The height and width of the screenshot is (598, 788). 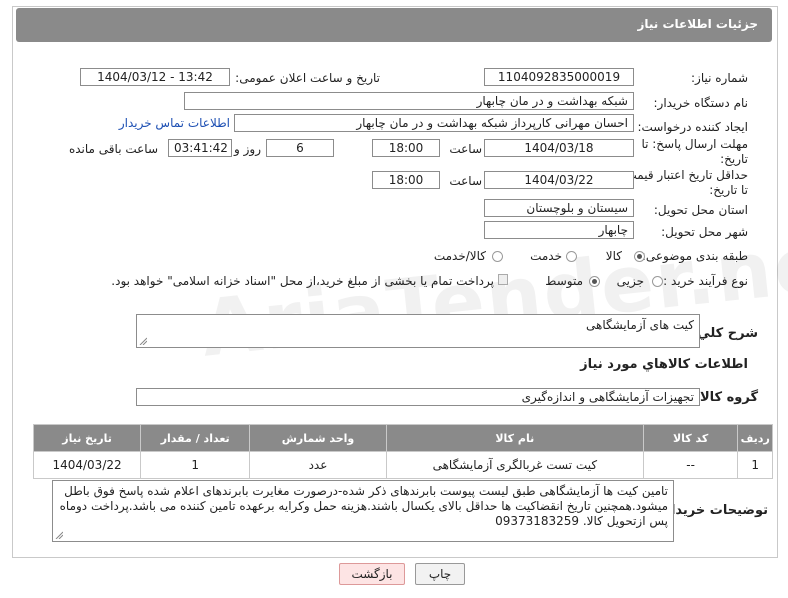 What do you see at coordinates (755, 438) in the screenshot?
I see `col-row-header: ردیف` at bounding box center [755, 438].